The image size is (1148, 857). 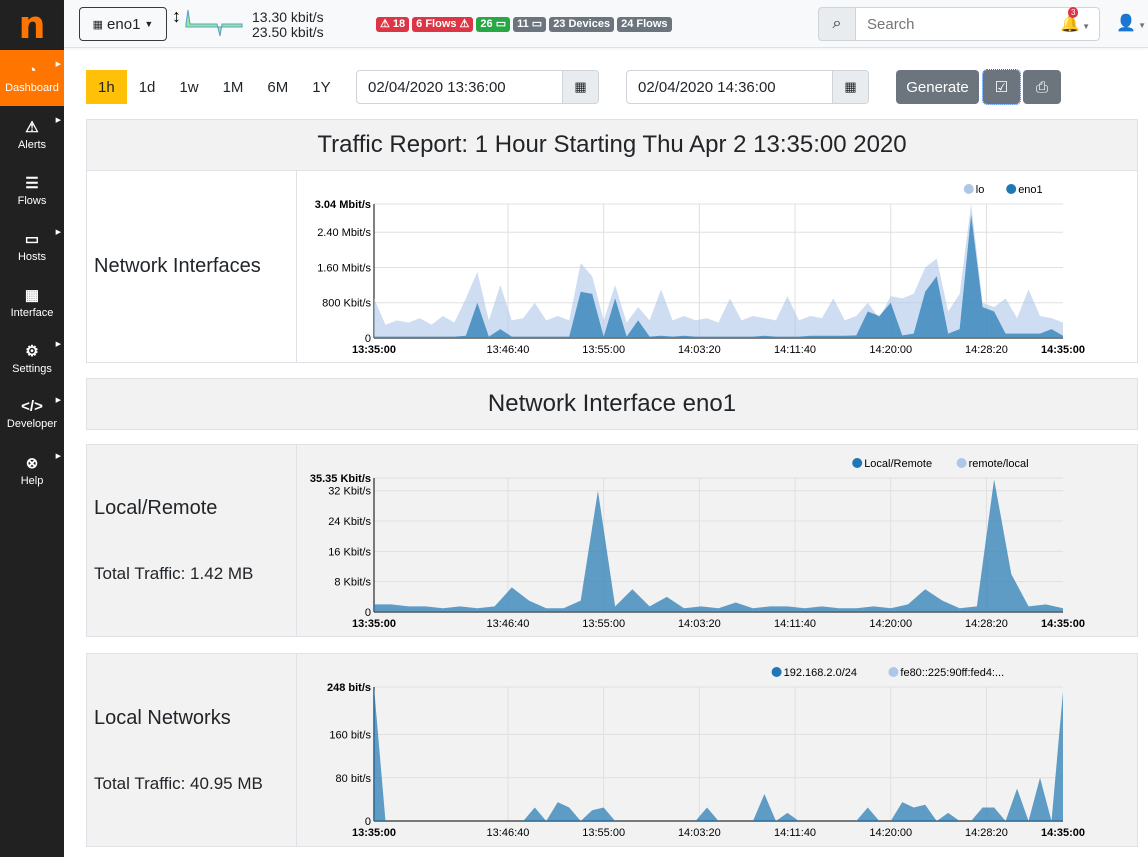 I want to click on status-badge: 11 ▭, so click(x=530, y=24).